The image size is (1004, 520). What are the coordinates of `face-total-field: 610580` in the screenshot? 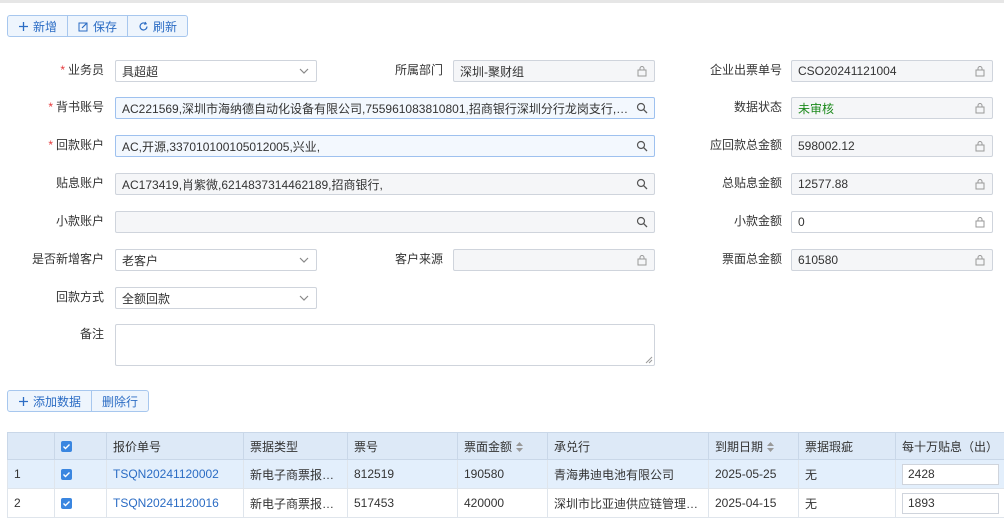 It's located at (892, 260).